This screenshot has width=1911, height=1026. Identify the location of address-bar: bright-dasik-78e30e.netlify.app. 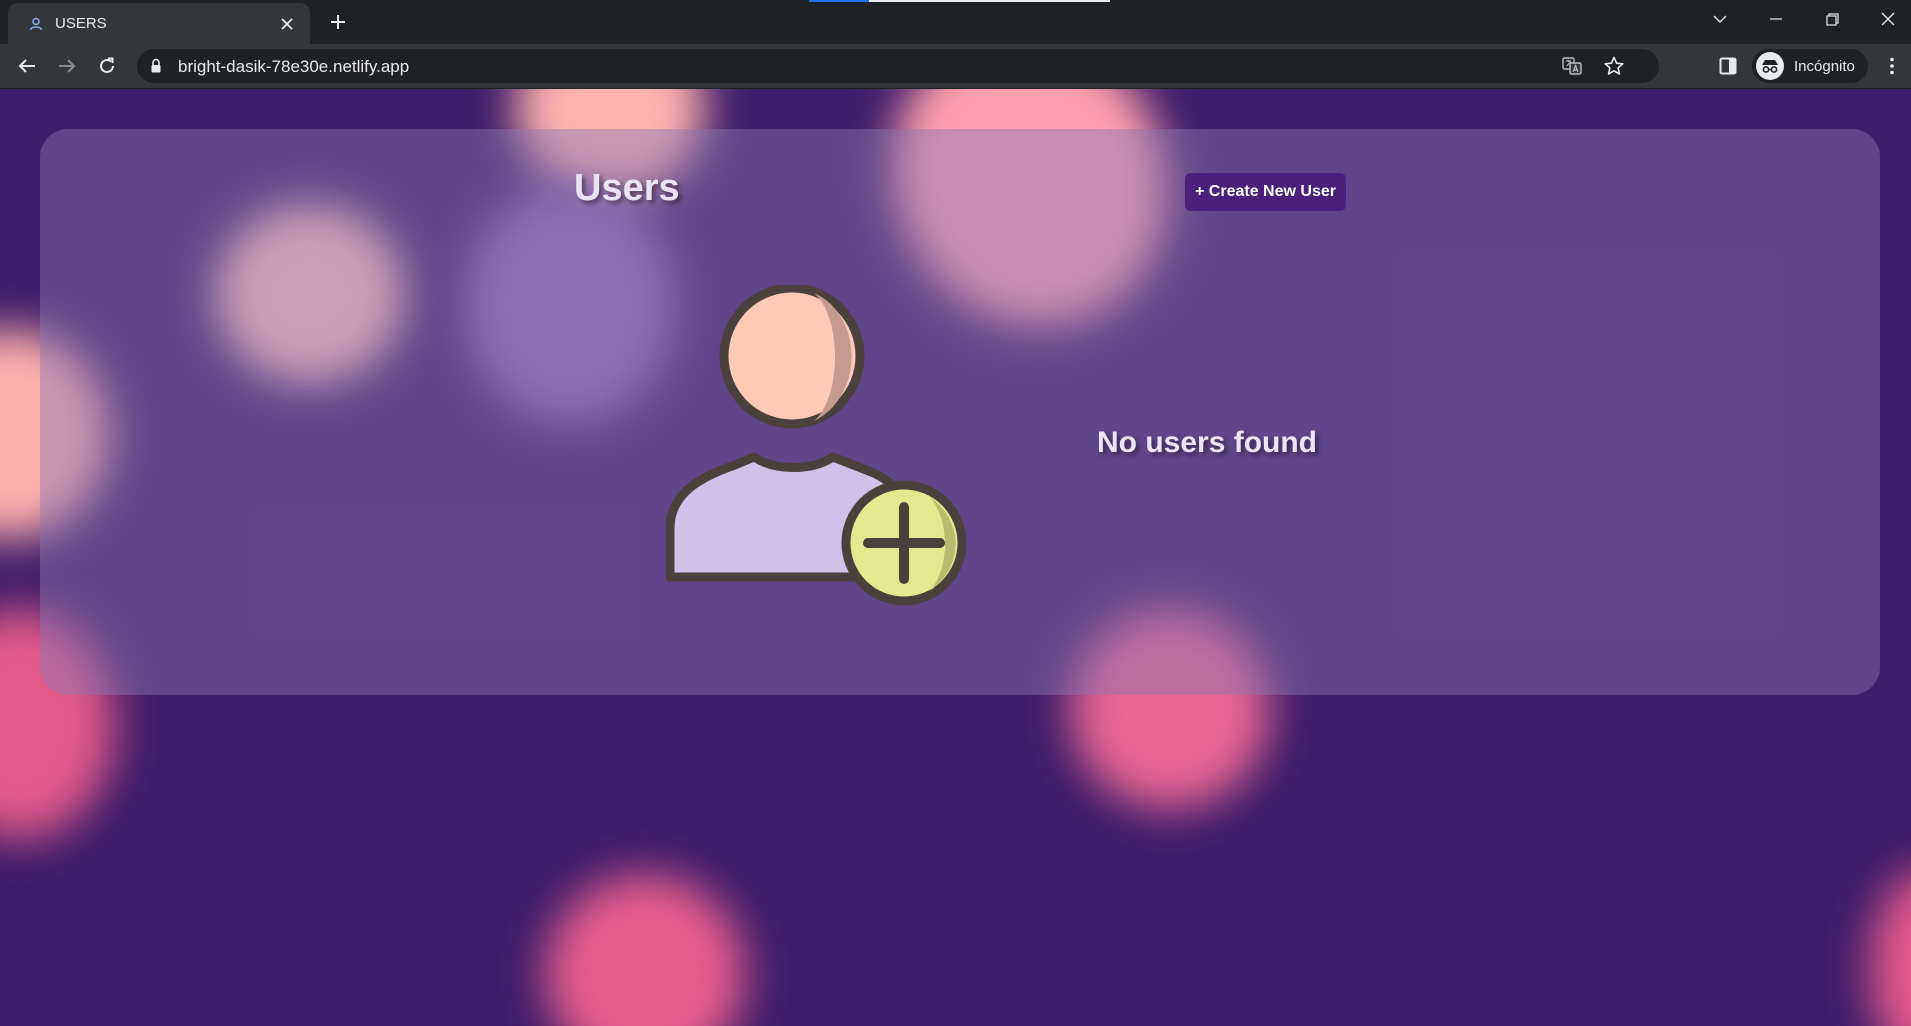
(898, 66).